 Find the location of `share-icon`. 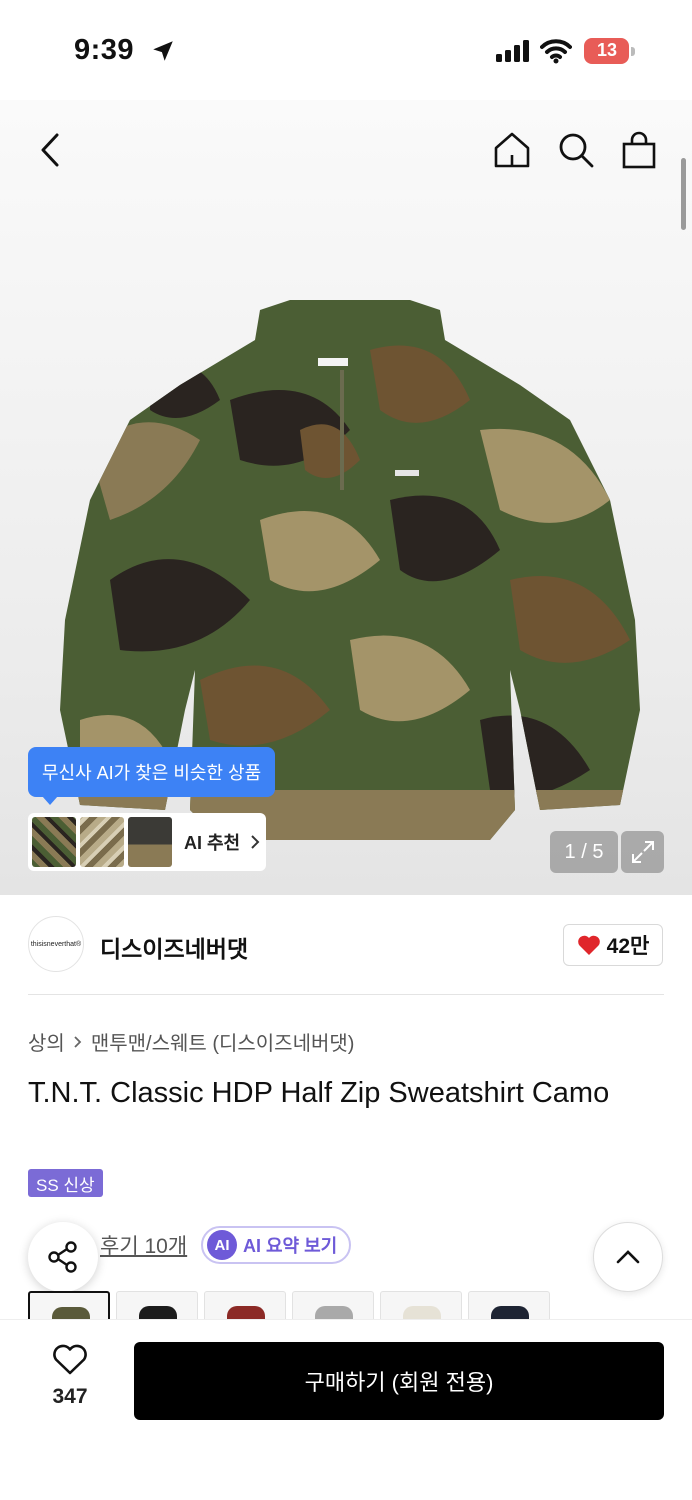

share-icon is located at coordinates (62, 1257).